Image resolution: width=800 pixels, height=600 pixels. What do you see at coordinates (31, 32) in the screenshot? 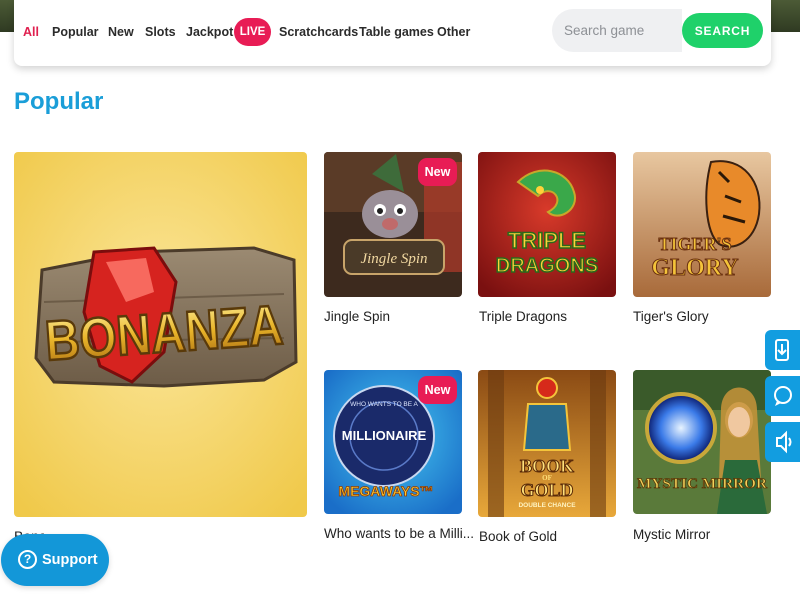
I see `tab-all: All` at bounding box center [31, 32].